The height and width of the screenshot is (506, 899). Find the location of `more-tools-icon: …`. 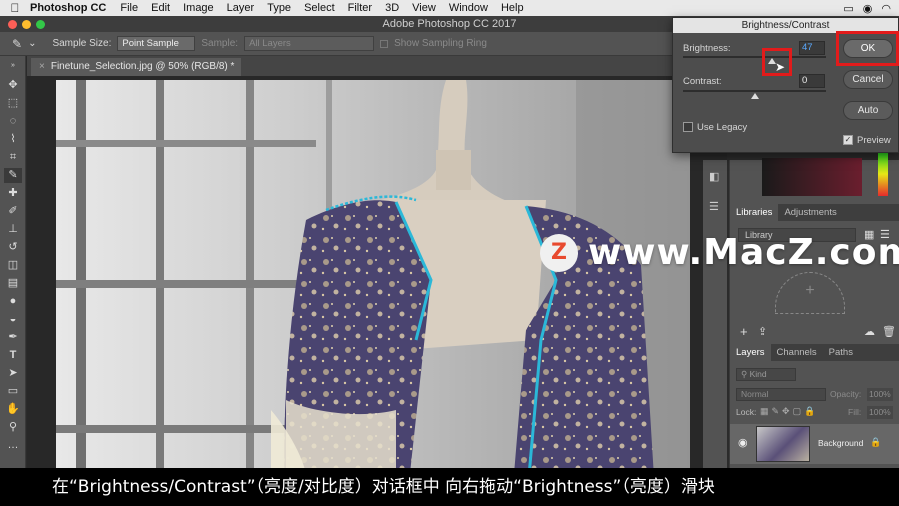

more-tools-icon: … is located at coordinates (13, 445).